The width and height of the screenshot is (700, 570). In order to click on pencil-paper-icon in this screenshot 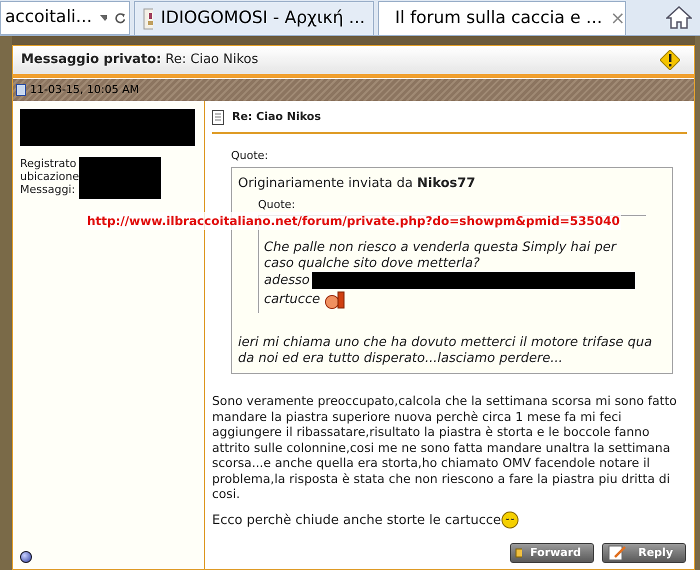, I will do `click(617, 553)`.